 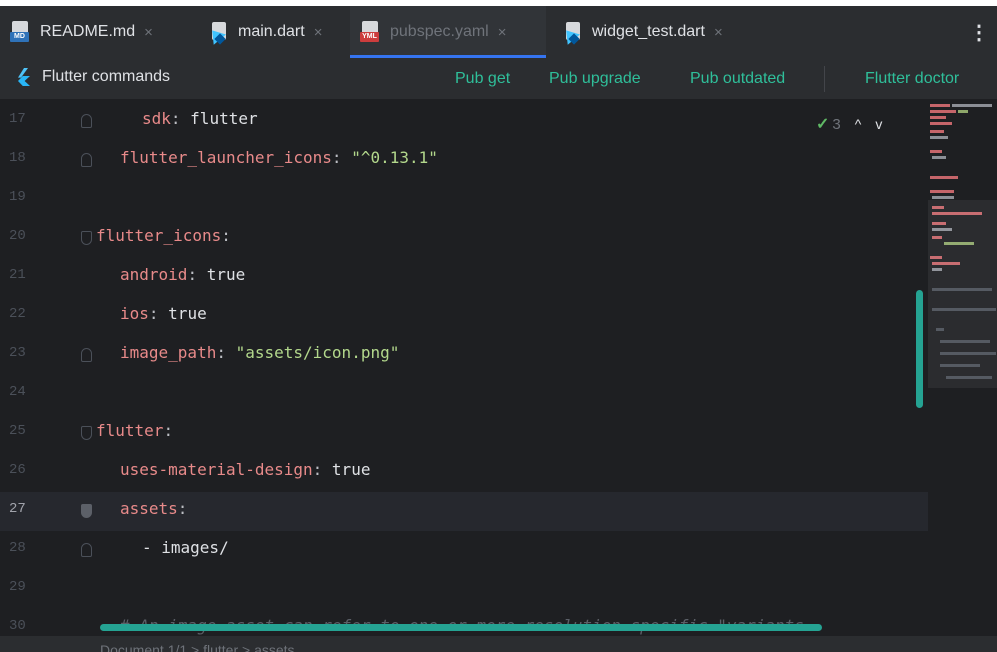 What do you see at coordinates (912, 79) in the screenshot?
I see `flutter-doctor-link: Flutter doctor` at bounding box center [912, 79].